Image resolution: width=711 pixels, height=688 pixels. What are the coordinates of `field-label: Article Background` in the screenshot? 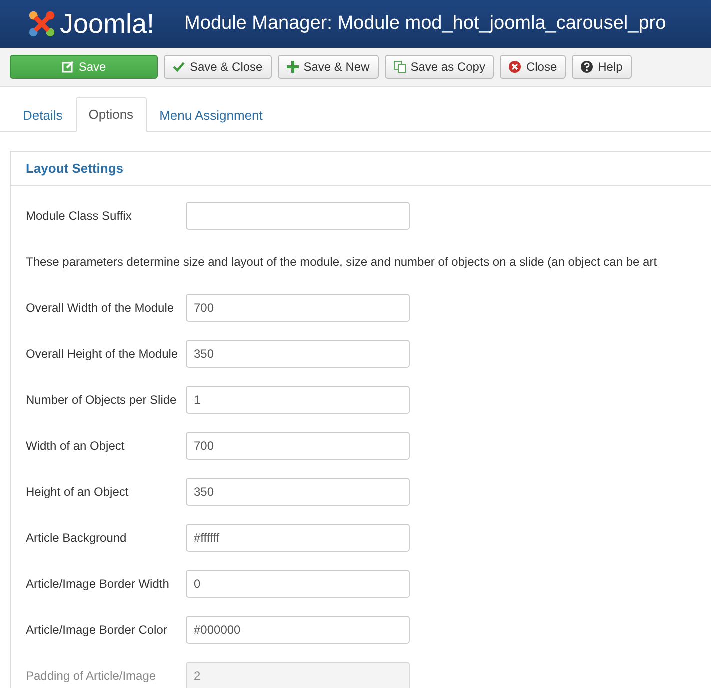 It's located at (77, 538).